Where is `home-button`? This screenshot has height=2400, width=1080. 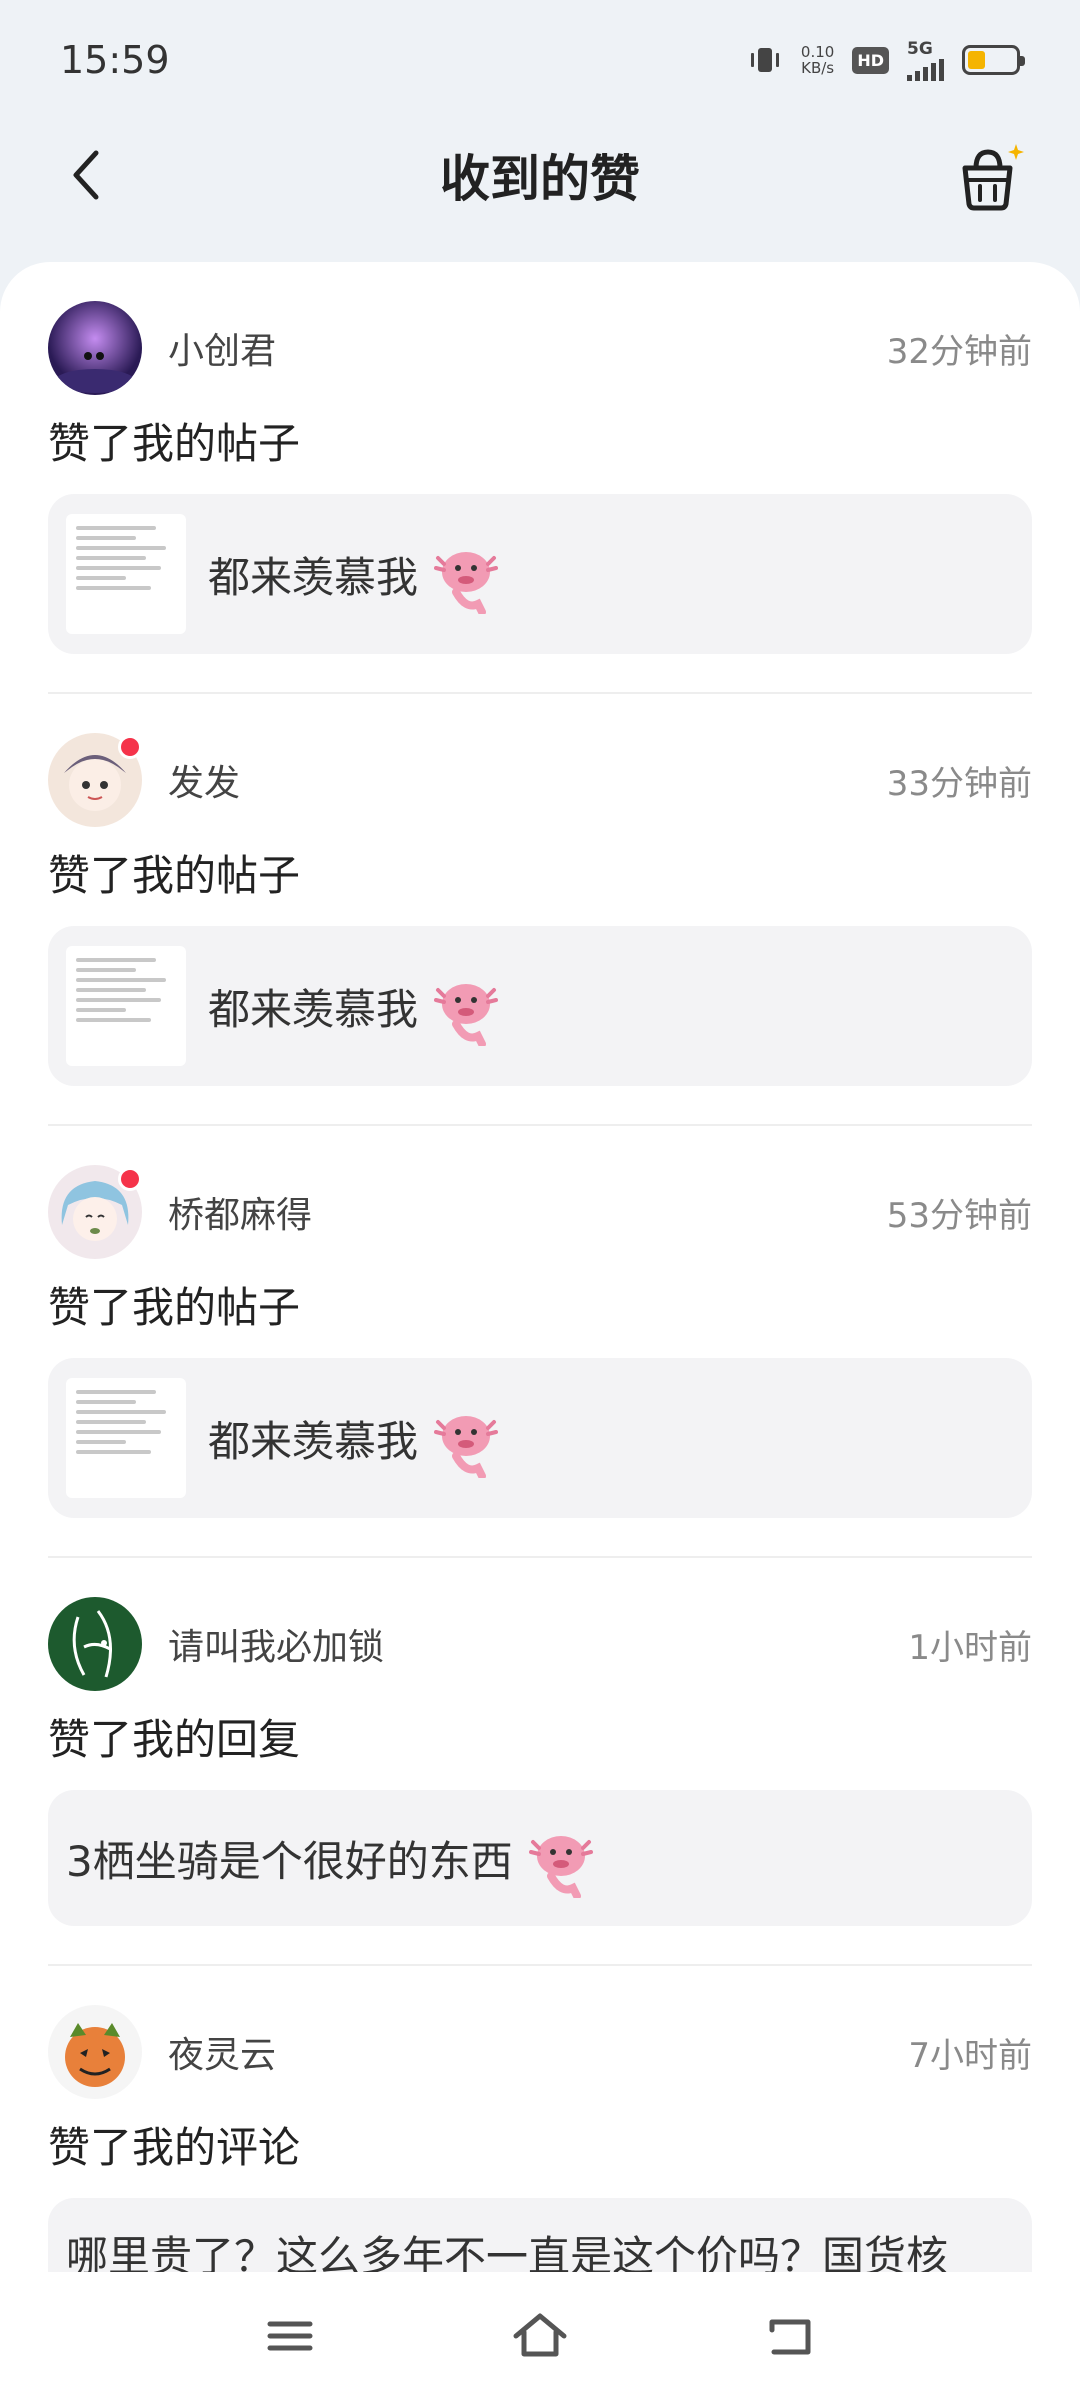 home-button is located at coordinates (540, 2336).